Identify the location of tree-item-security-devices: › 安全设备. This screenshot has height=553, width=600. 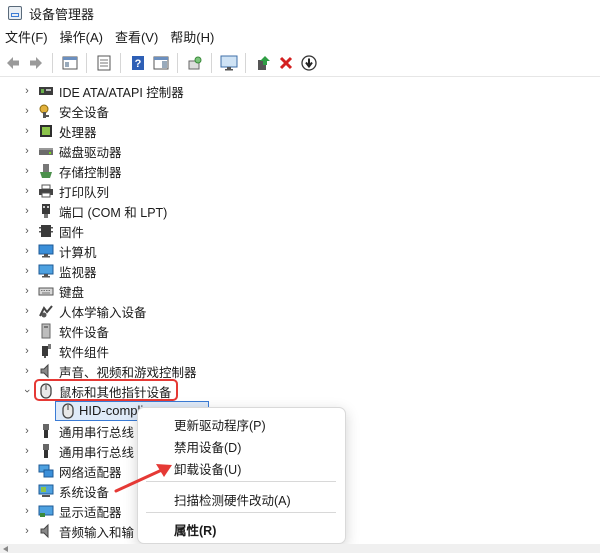
(300, 111).